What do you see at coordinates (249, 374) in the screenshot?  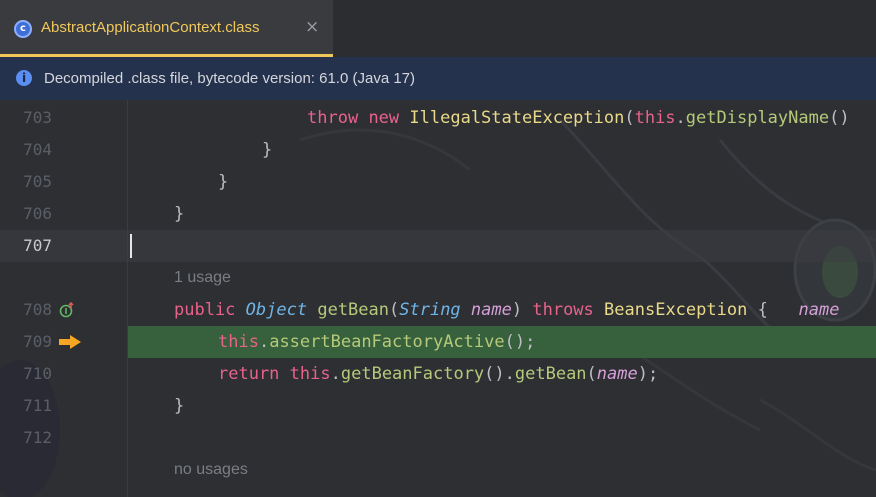 I see `code-token: return` at bounding box center [249, 374].